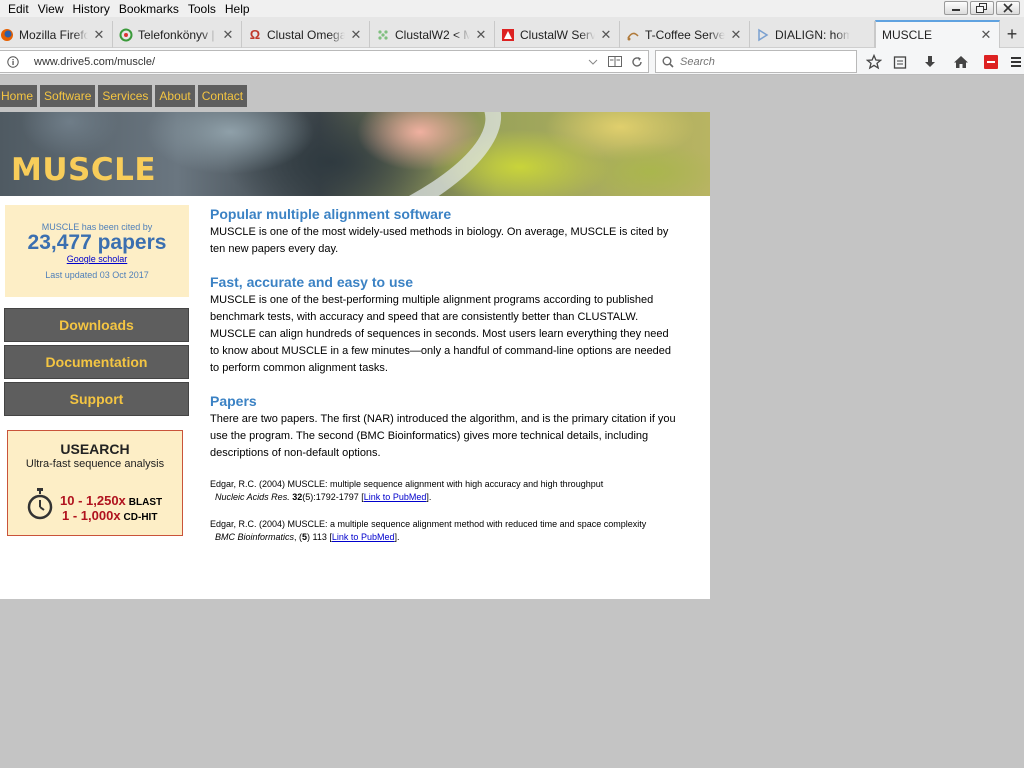 This screenshot has width=1024, height=768. I want to click on menu-history: History, so click(90, 9).